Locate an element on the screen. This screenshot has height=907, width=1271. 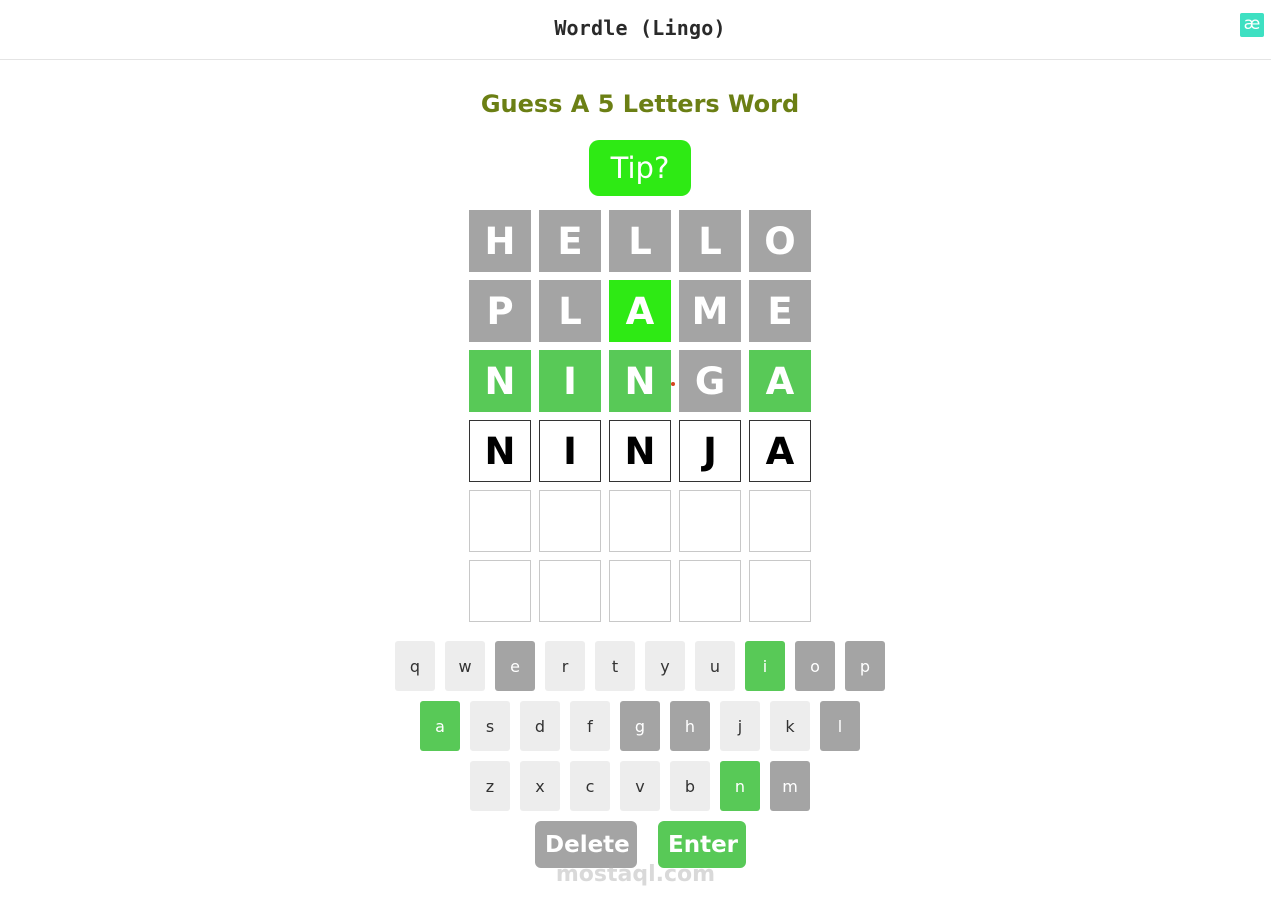
key-r: r is located at coordinates (565, 666).